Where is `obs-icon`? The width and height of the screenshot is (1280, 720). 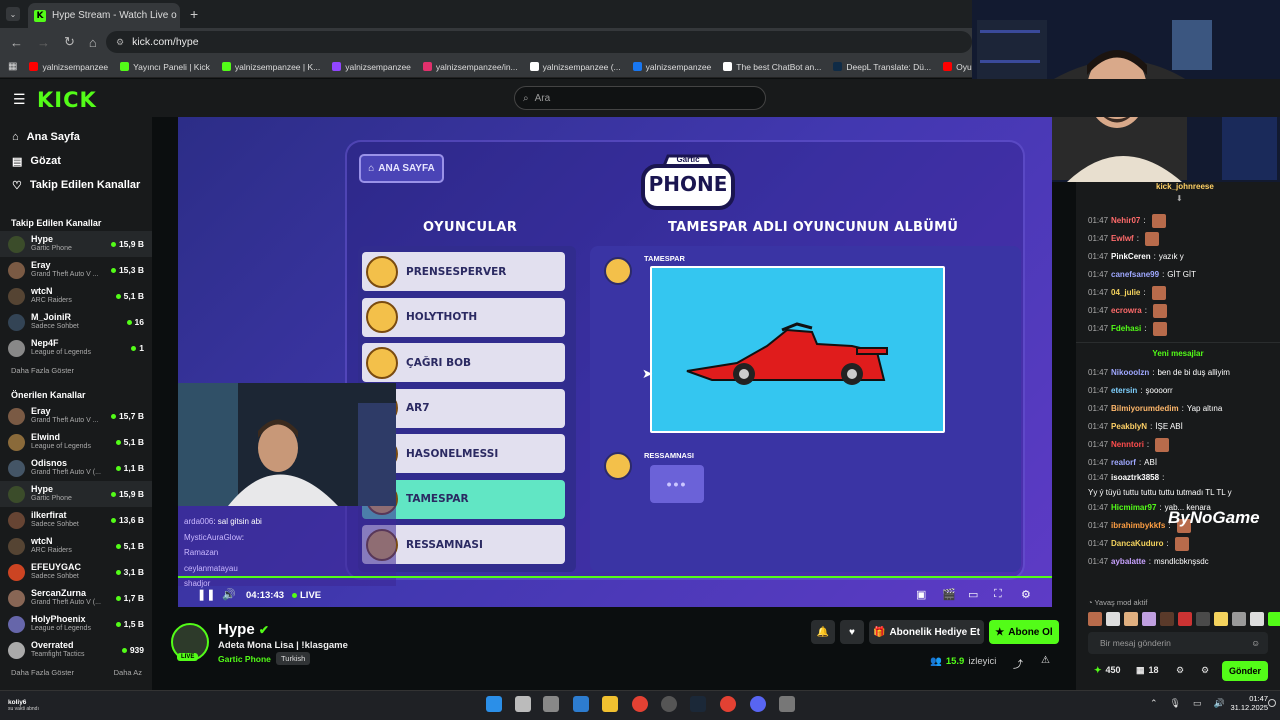 obs-icon is located at coordinates (669, 704).